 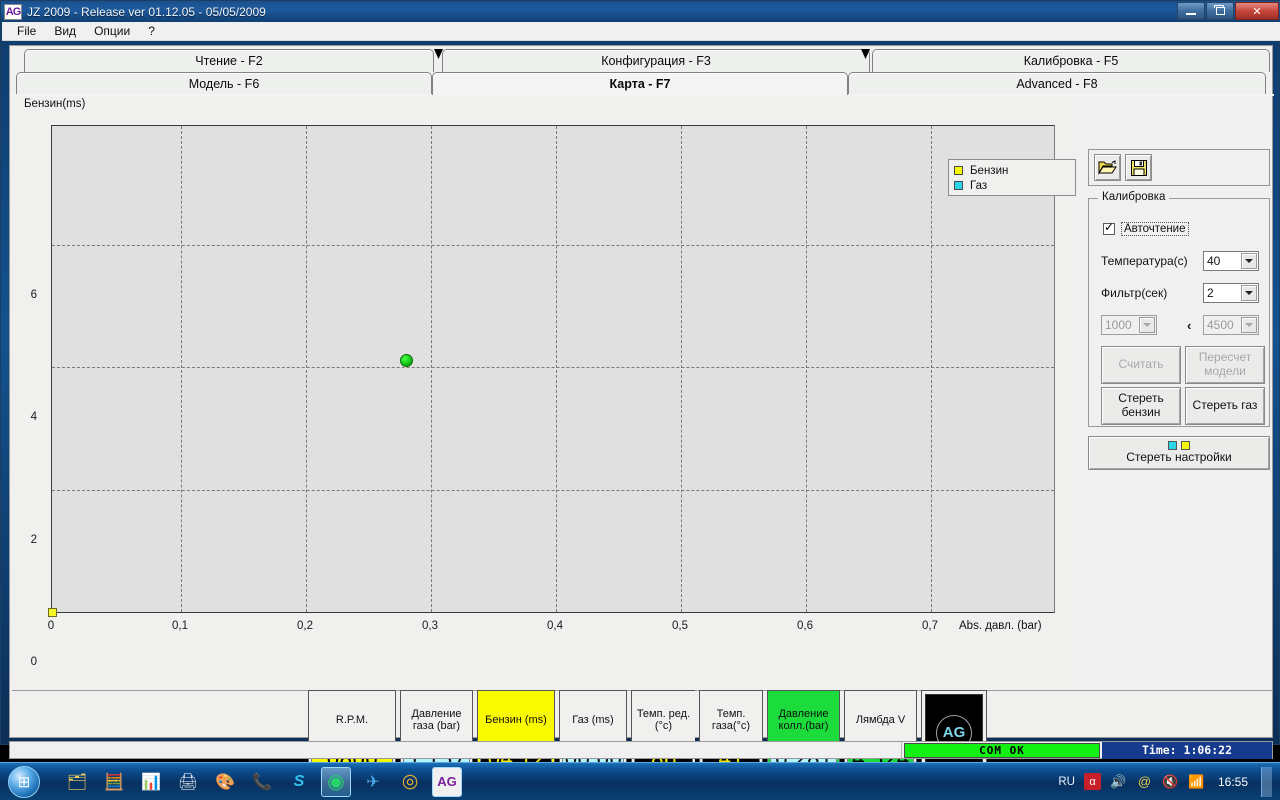 I want to click on x-tick-0.7: 0,7, so click(x=930, y=626).